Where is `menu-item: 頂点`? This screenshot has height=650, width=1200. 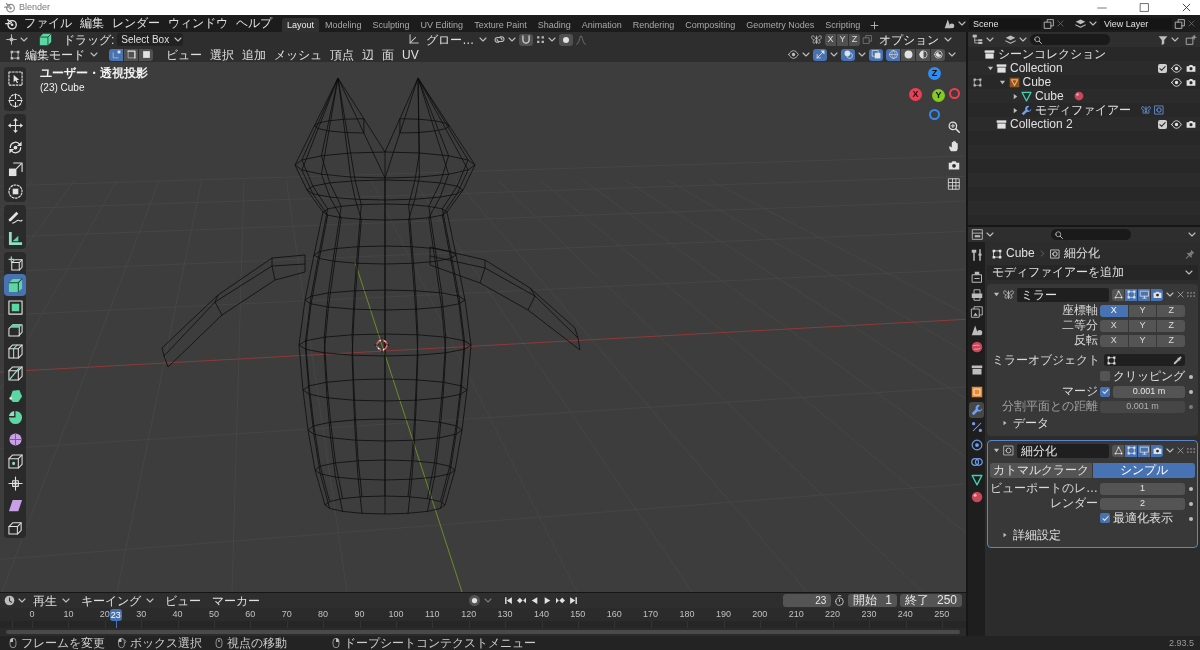 menu-item: 頂点 is located at coordinates (342, 54).